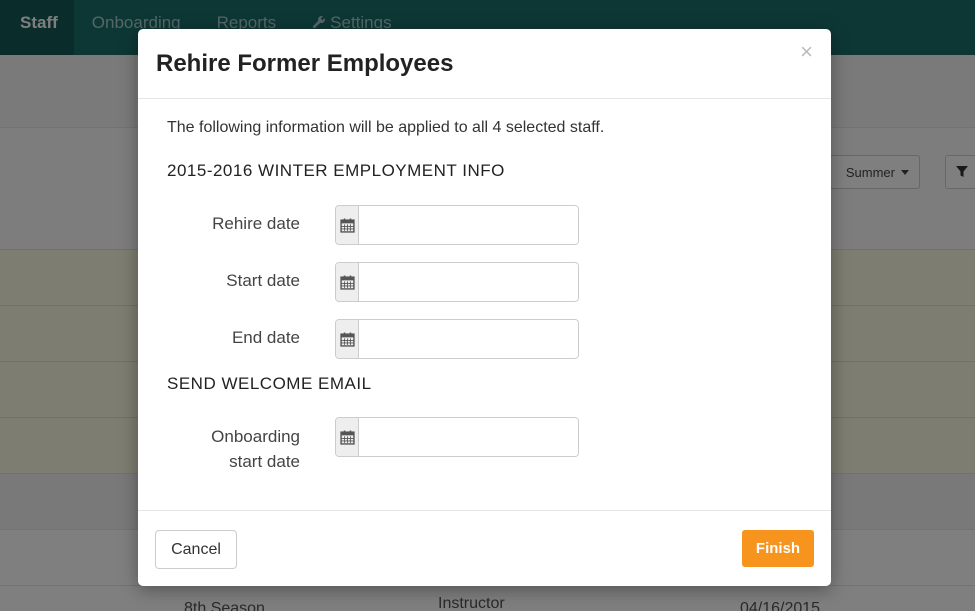 This screenshot has height=611, width=975. I want to click on onboarding-start-date-label: Onboarding start date, so click(219, 449).